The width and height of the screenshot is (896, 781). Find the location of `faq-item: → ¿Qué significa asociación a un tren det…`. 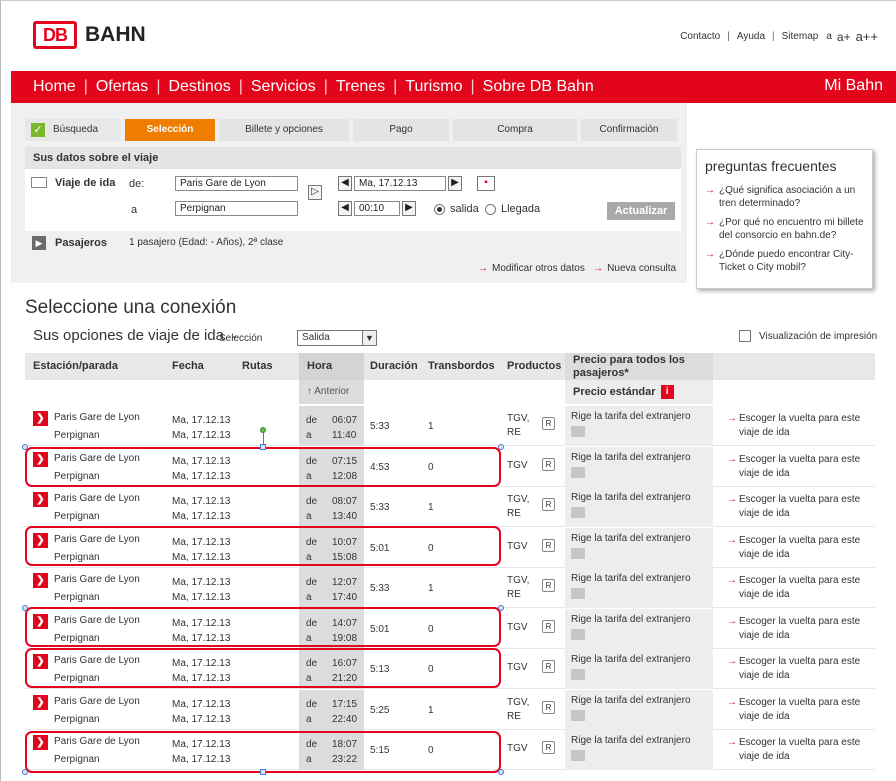

faq-item: → ¿Qué significa asociación a un tren det… is located at coordinates (784, 197).